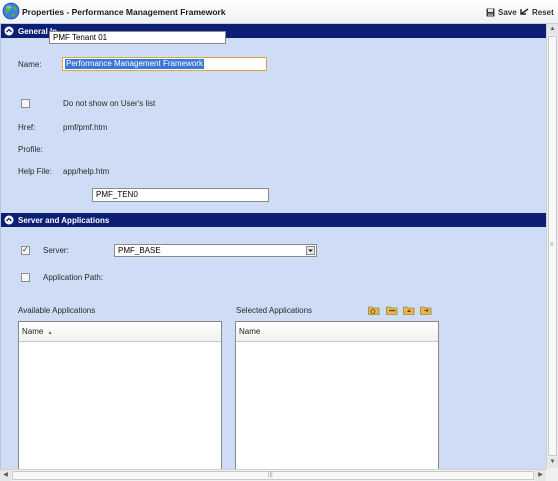 This screenshot has width=558, height=481. I want to click on folder-icon, so click(392, 310).